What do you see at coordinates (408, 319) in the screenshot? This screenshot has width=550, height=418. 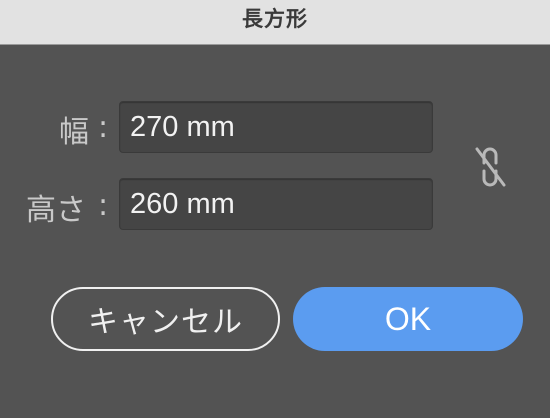 I see `ok-button: OK` at bounding box center [408, 319].